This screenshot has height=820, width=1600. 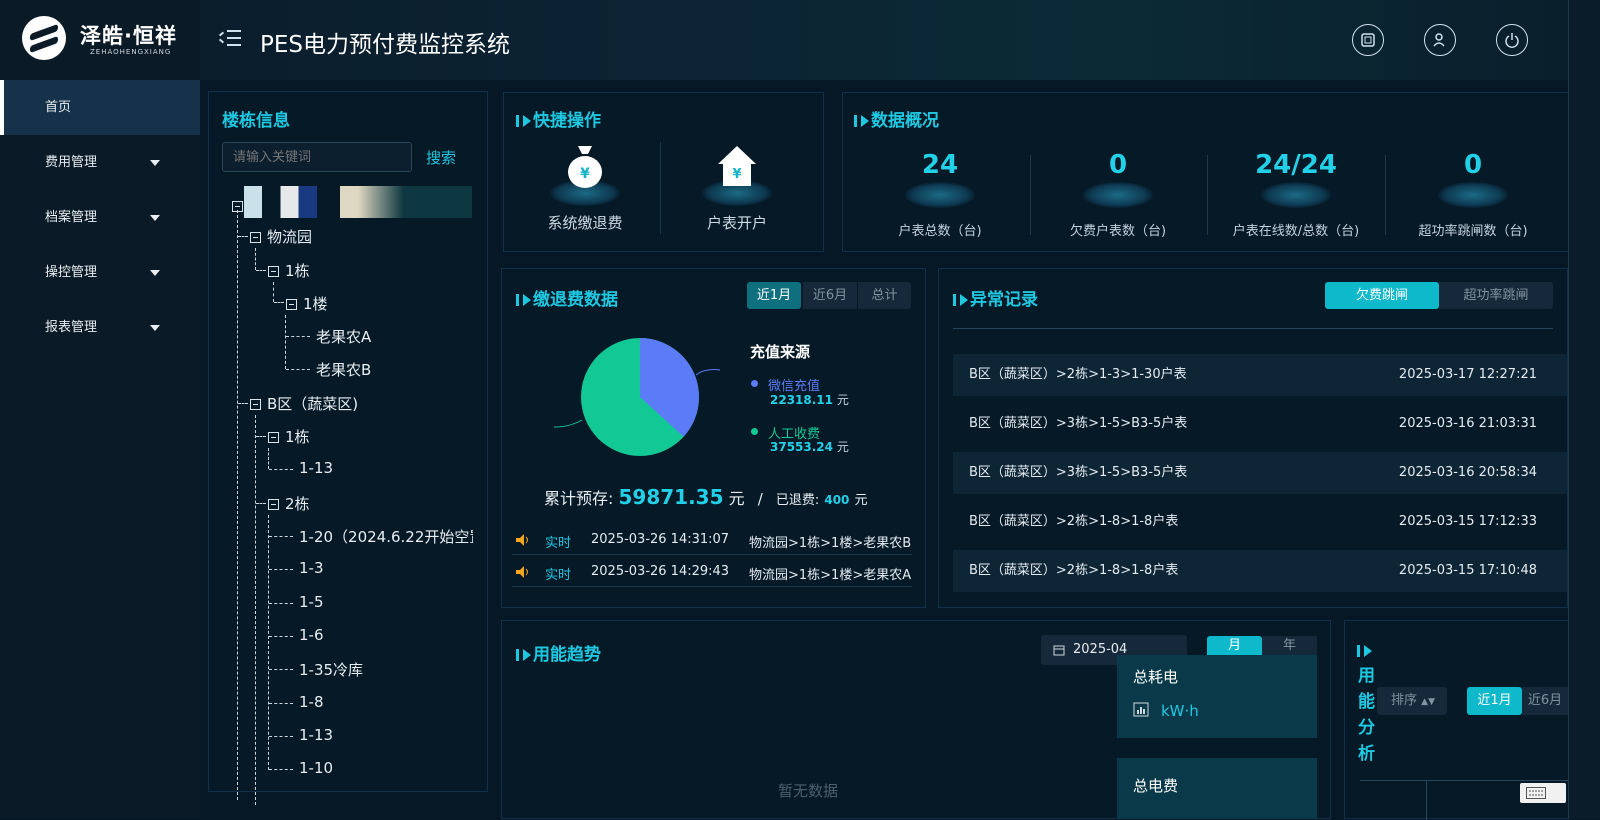 What do you see at coordinates (343, 369) in the screenshot?
I see `tree-node: 老果农B` at bounding box center [343, 369].